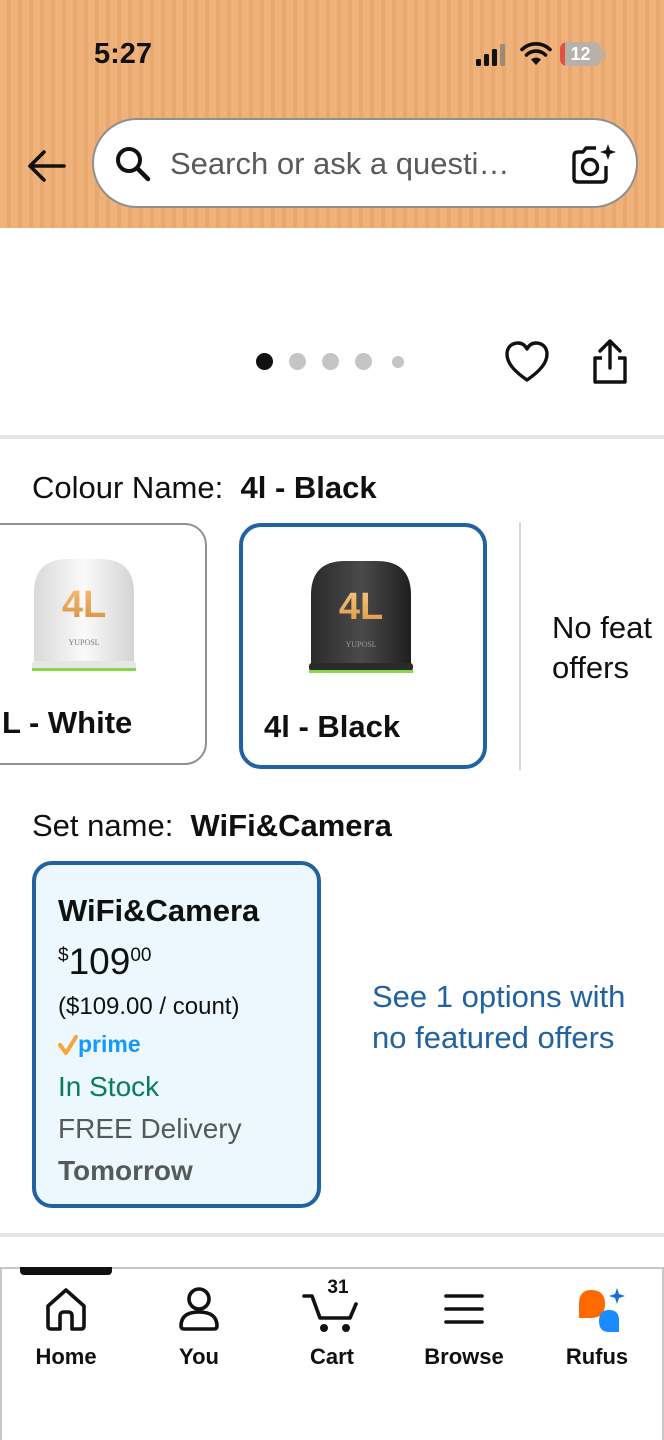 The width and height of the screenshot is (664, 1440). I want to click on wishlist-heart-icon, so click(527, 362).